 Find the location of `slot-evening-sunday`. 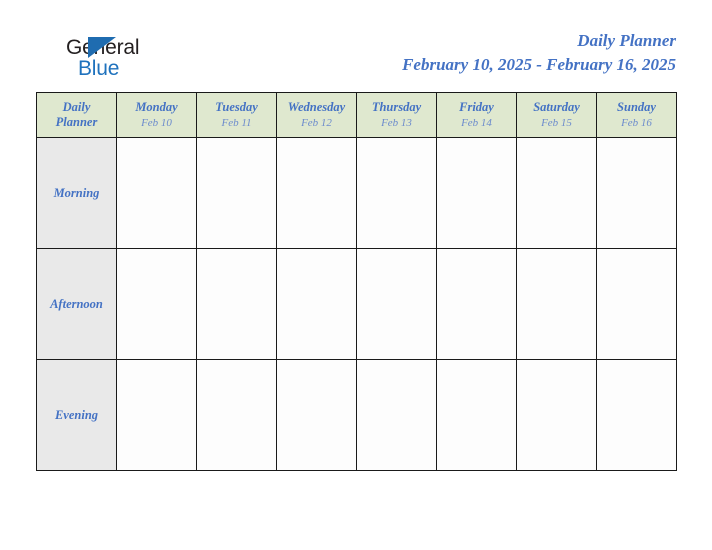

slot-evening-sunday is located at coordinates (636, 415).